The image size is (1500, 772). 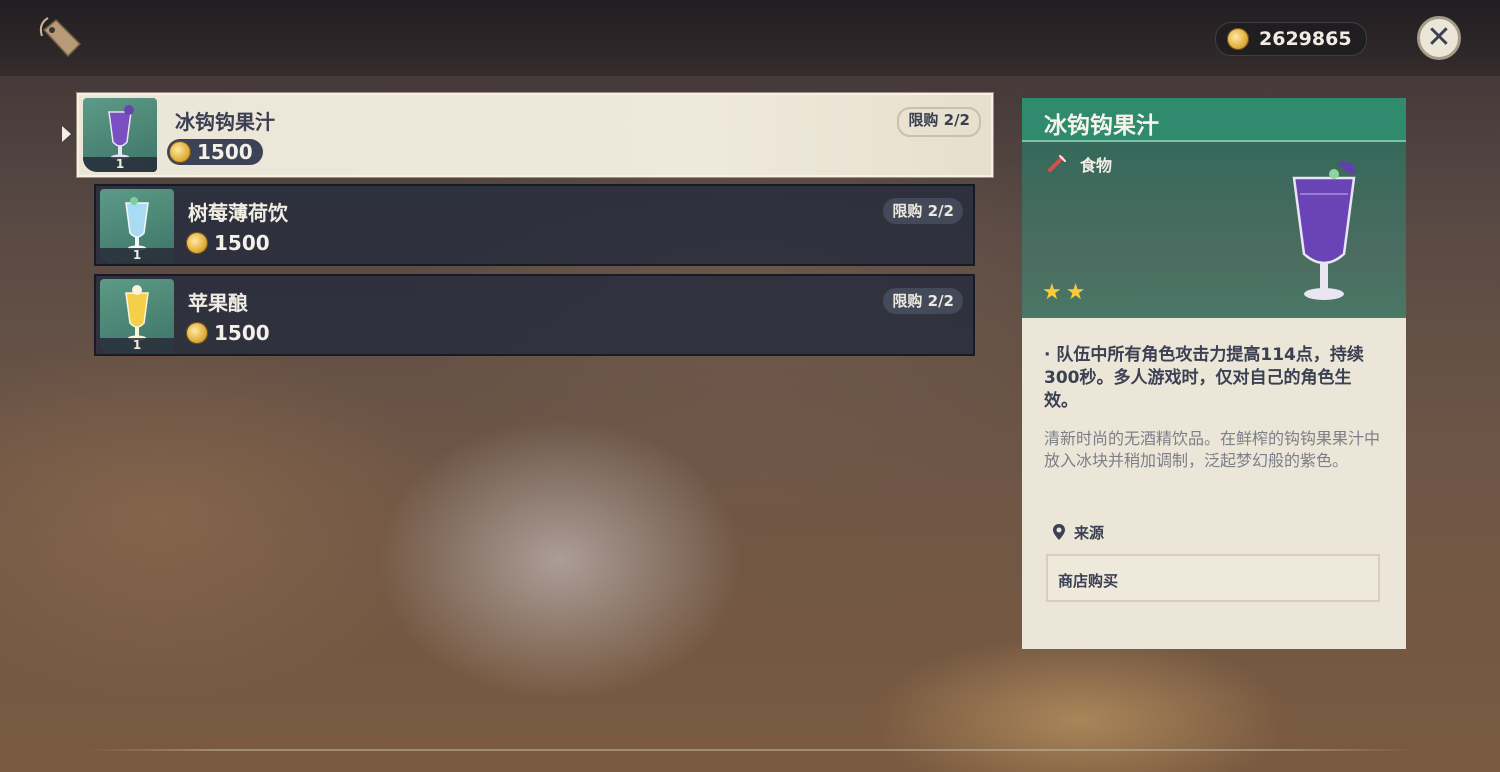 I want to click on item-type: 食物, so click(x=1096, y=165).